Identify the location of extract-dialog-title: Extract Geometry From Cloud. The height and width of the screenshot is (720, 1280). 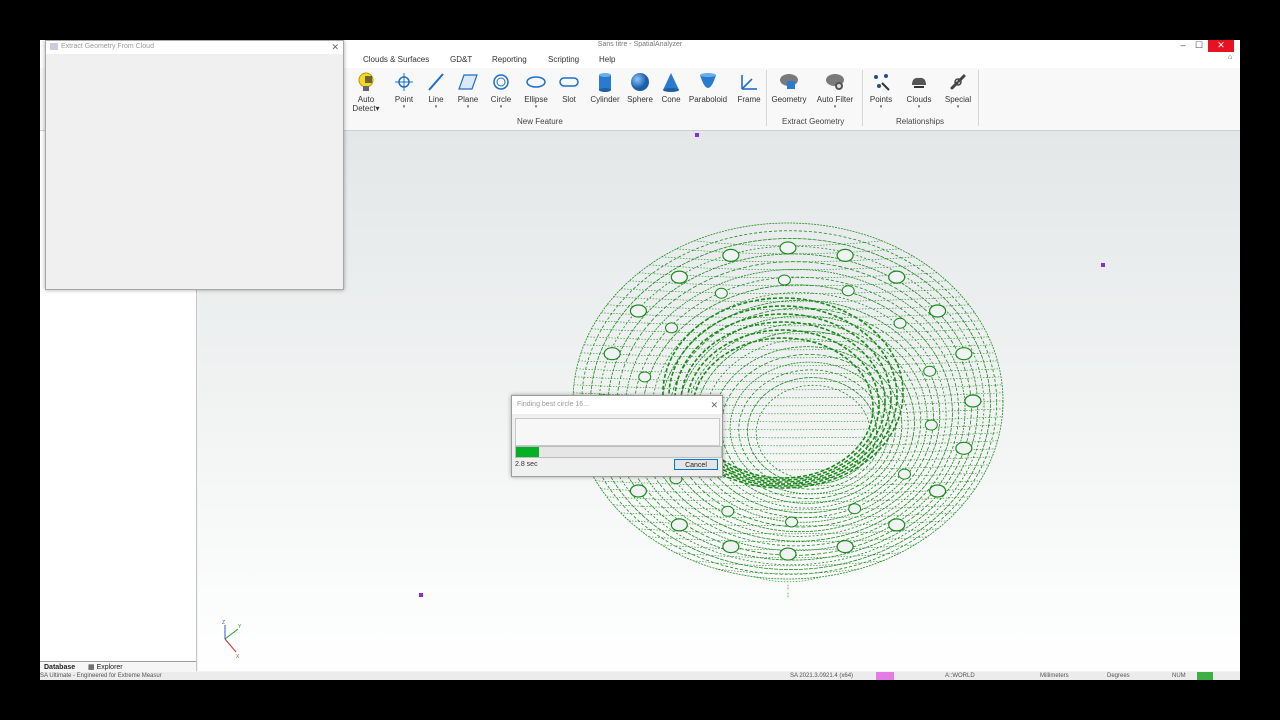
(107, 46).